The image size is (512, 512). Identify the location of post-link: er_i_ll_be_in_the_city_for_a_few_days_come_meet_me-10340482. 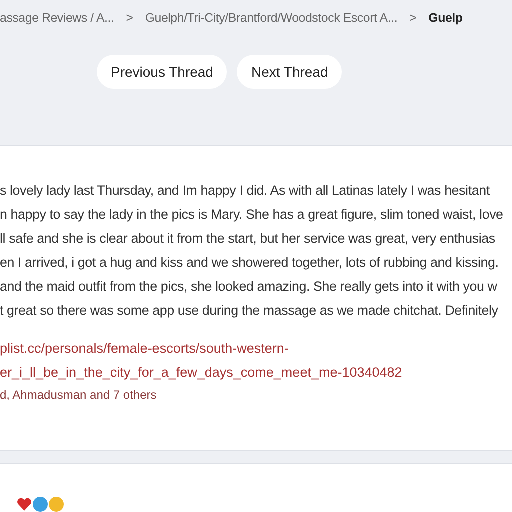
(201, 373).